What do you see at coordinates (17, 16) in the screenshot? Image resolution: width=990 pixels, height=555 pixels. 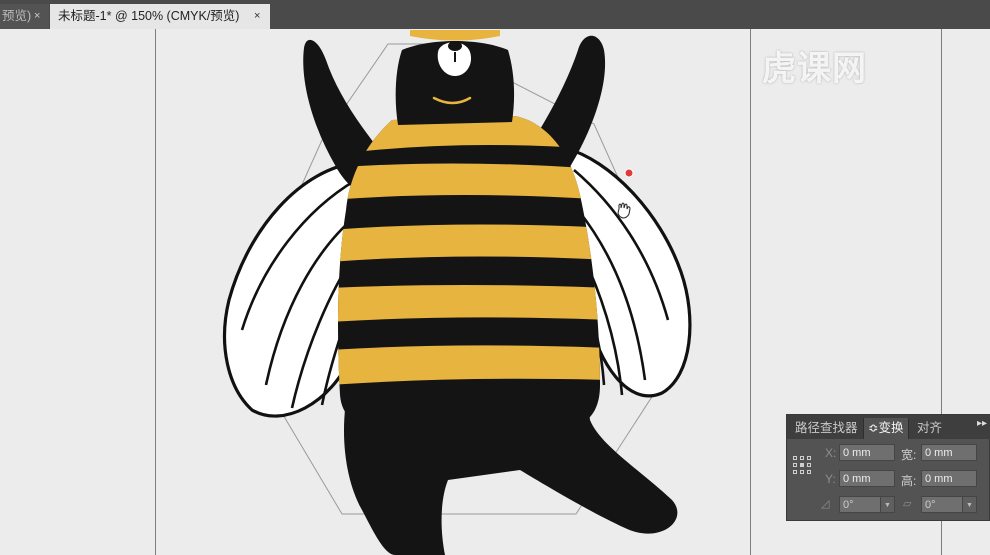 I see `tab-previous-label: 预览)` at bounding box center [17, 16].